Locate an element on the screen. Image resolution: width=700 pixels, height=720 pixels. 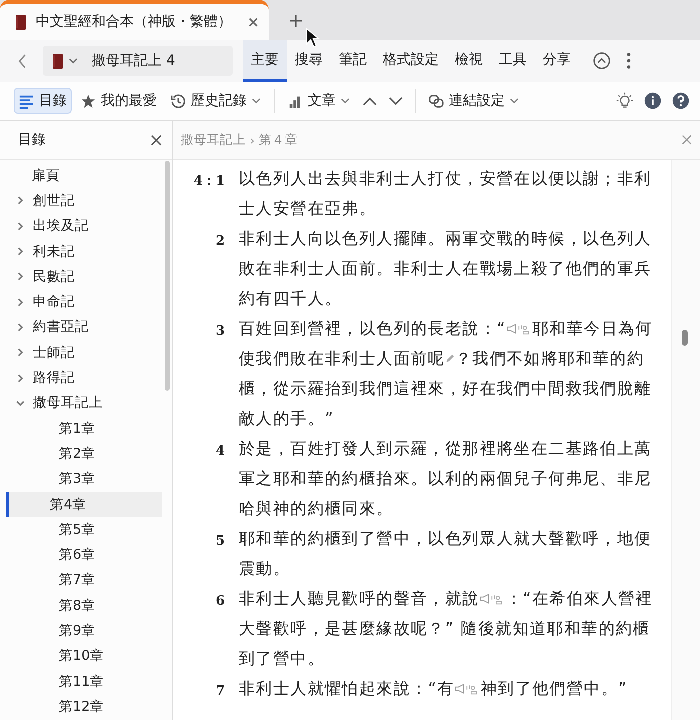
book-item: 申命記 is located at coordinates (86, 302).